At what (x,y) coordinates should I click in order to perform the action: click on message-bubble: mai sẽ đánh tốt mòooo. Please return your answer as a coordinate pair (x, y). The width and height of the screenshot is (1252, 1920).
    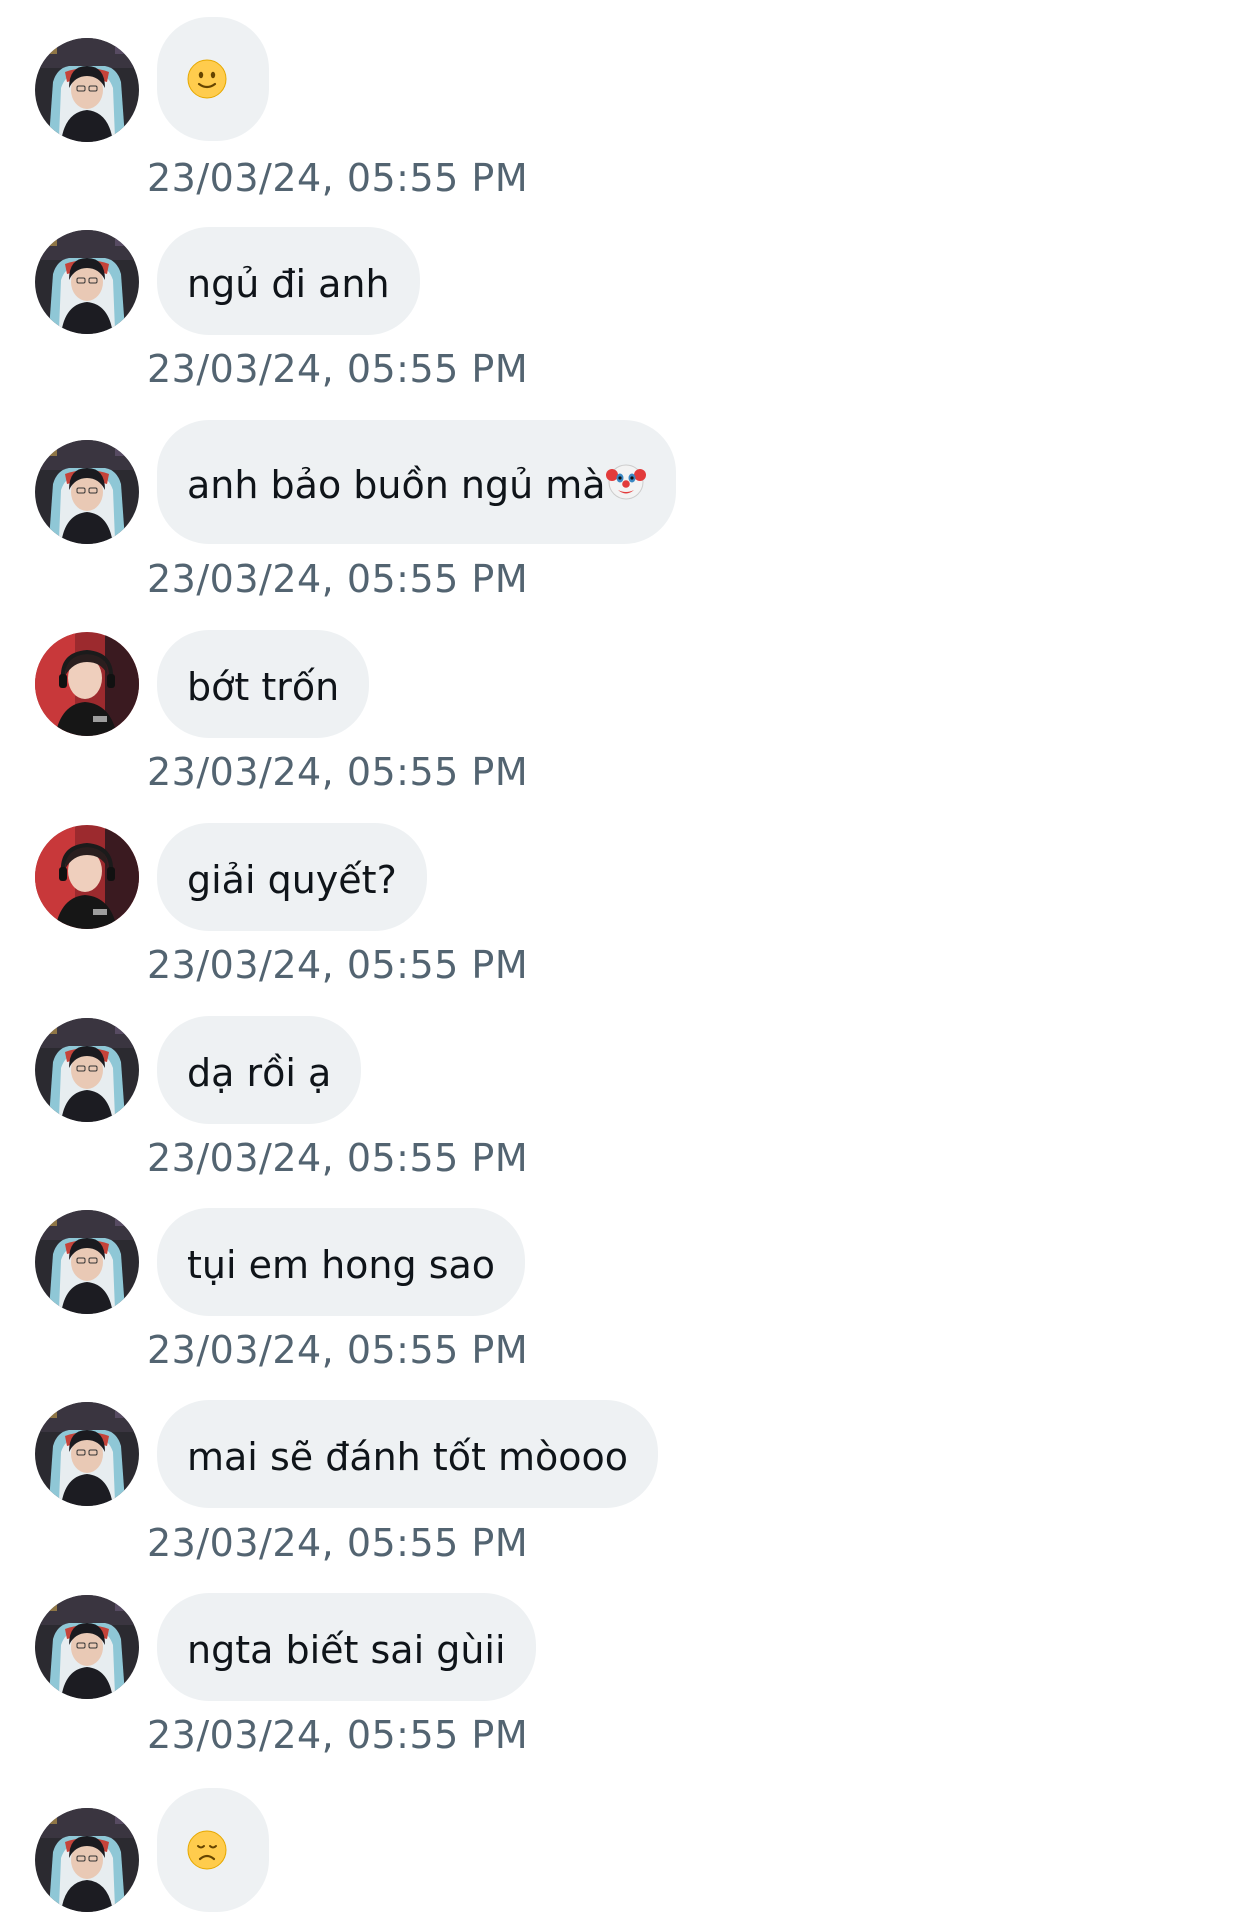
    Looking at the image, I should click on (407, 1454).